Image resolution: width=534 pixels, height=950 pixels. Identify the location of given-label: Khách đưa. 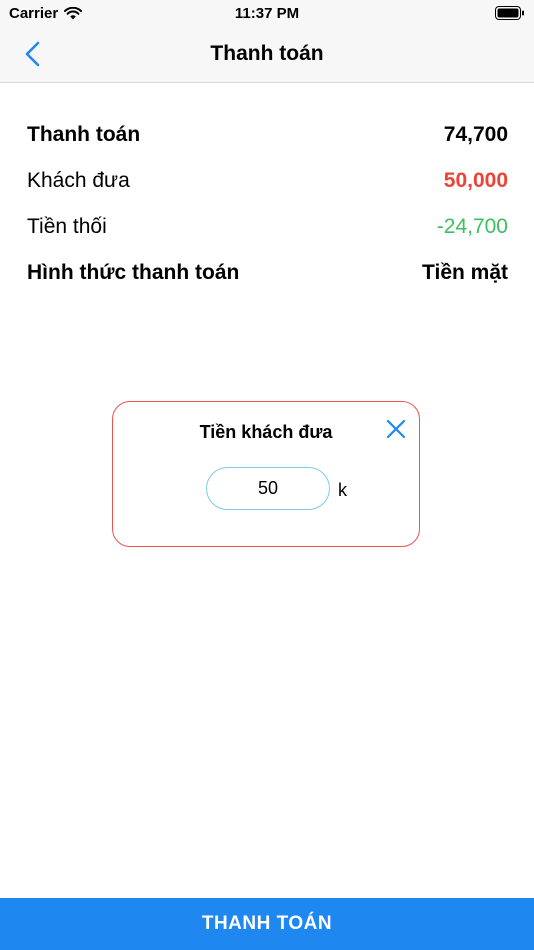
(78, 180).